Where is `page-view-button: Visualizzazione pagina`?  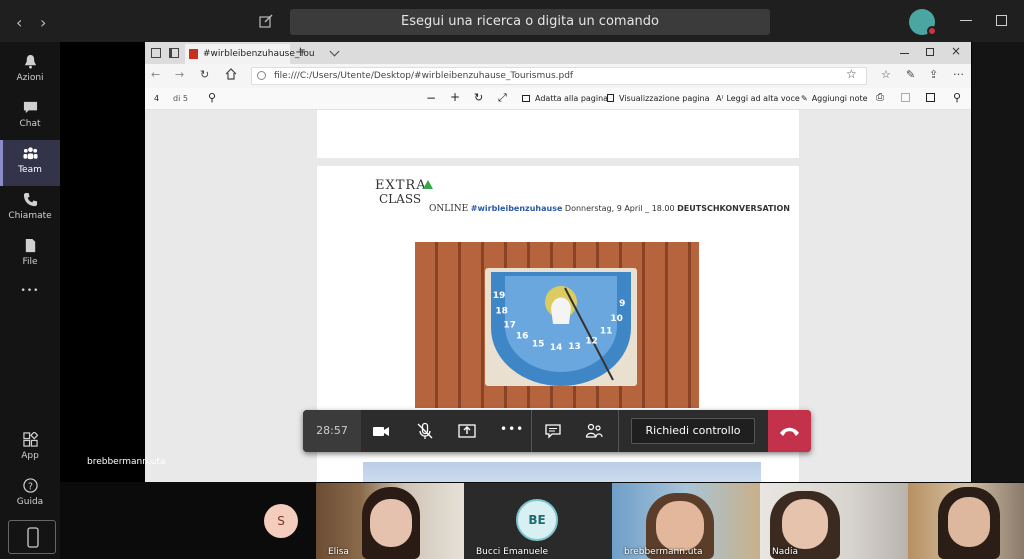
page-view-button: Visualizzazione pagina is located at coordinates (658, 98).